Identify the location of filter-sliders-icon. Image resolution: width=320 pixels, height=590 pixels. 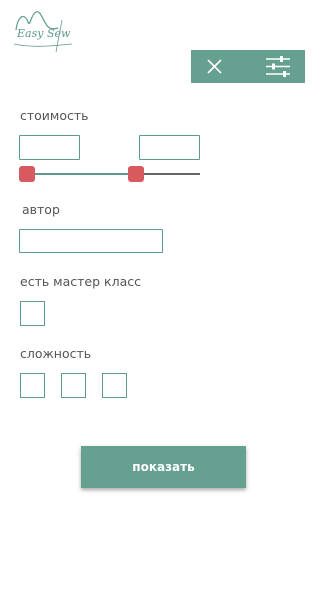
(278, 66).